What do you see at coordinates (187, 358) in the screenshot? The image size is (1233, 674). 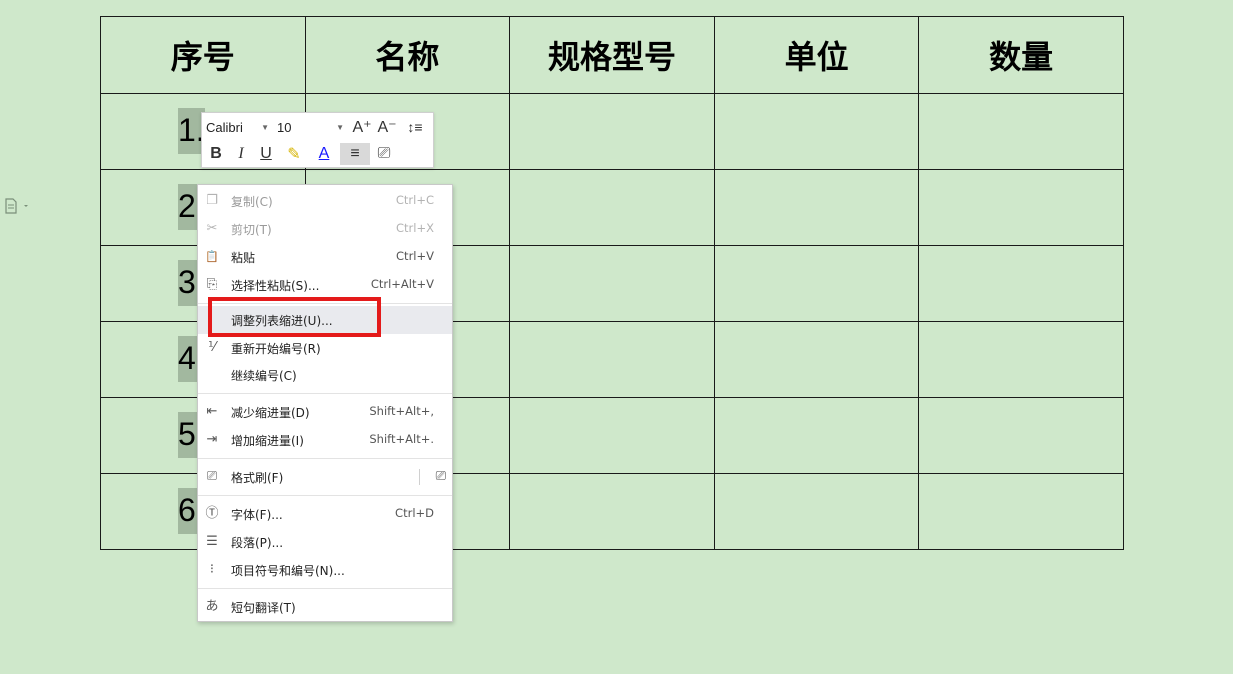 I see `row-number: 4` at bounding box center [187, 358].